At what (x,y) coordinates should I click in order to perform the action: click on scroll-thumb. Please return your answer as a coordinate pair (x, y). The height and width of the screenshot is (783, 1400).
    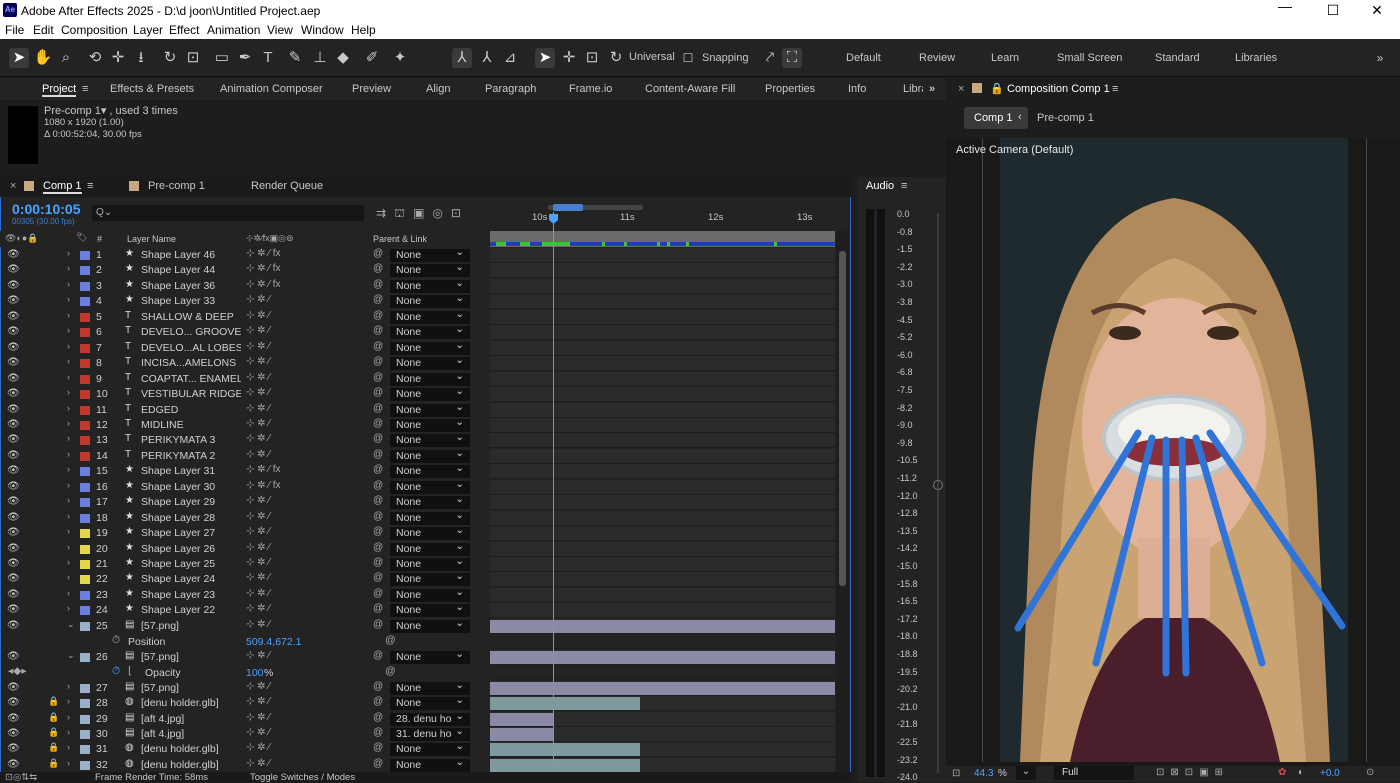
    Looking at the image, I should click on (842, 418).